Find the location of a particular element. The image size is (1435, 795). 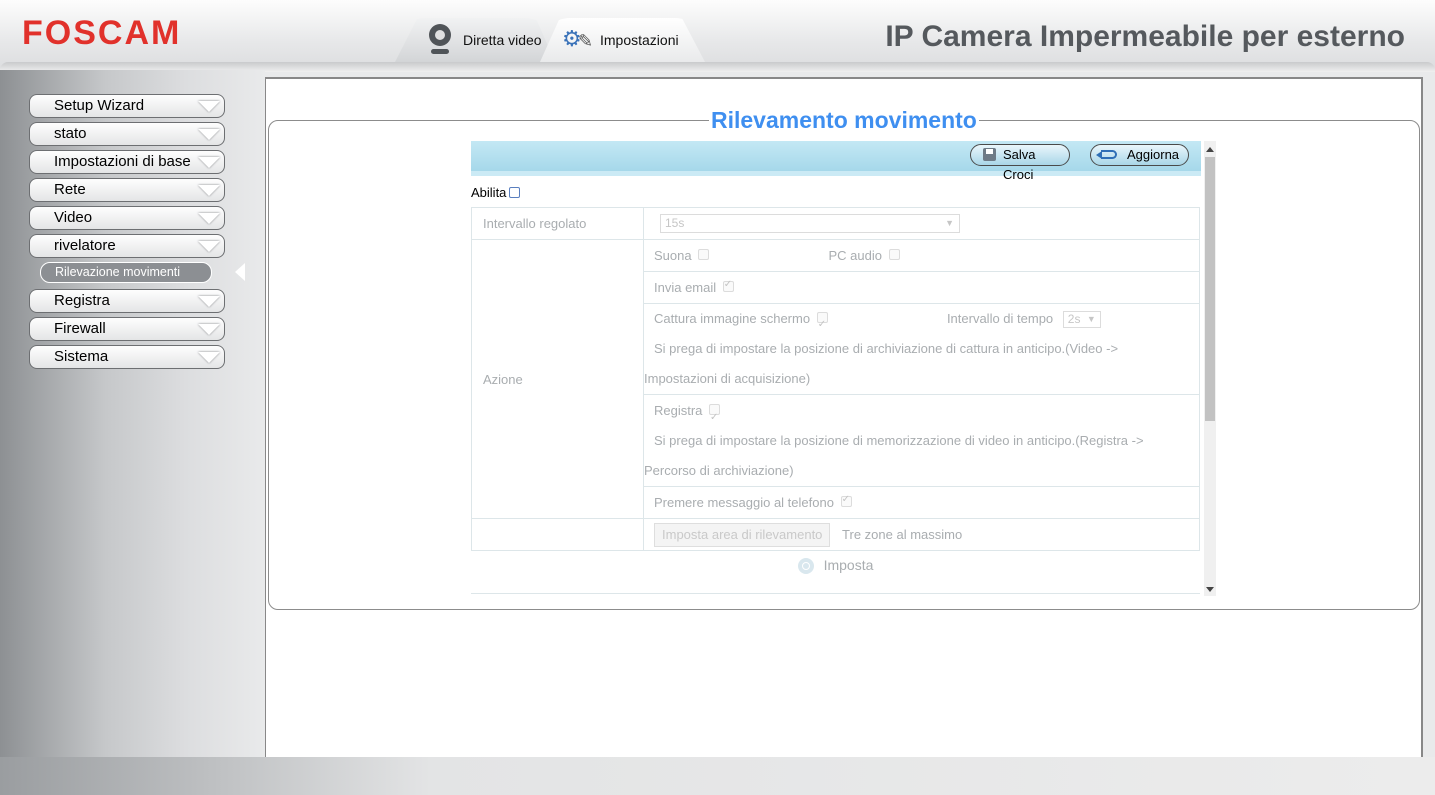

time-interval-value: 2s is located at coordinates (1074, 319).